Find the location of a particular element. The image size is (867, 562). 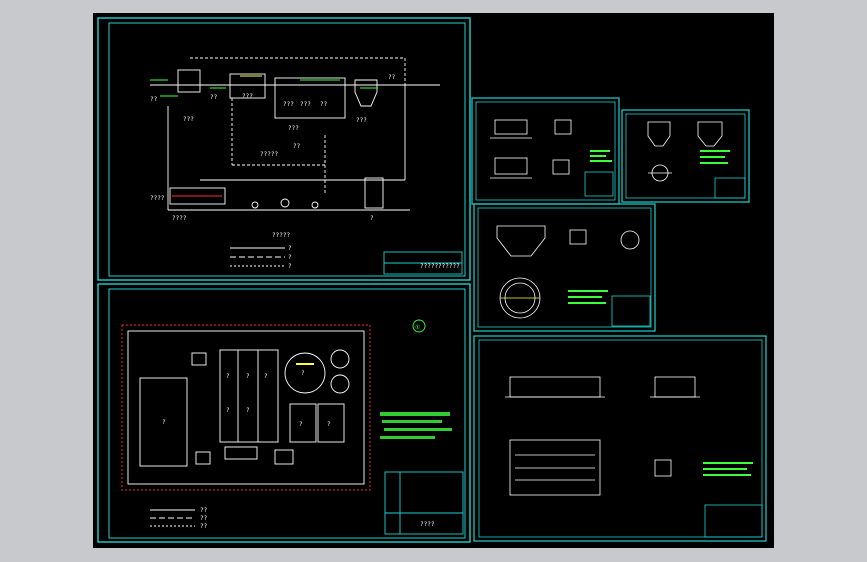

title-block-text: ??????????? is located at coordinates (440, 266).